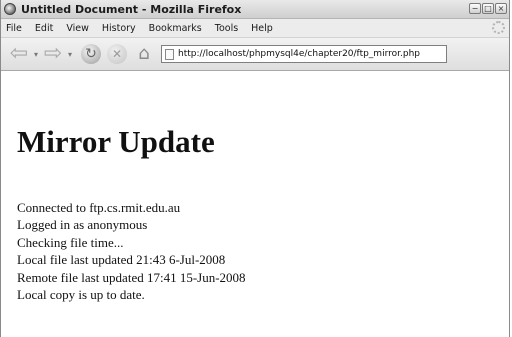 The width and height of the screenshot is (512, 337). What do you see at coordinates (81, 295) in the screenshot?
I see `status-line: Local copy is up to date.` at bounding box center [81, 295].